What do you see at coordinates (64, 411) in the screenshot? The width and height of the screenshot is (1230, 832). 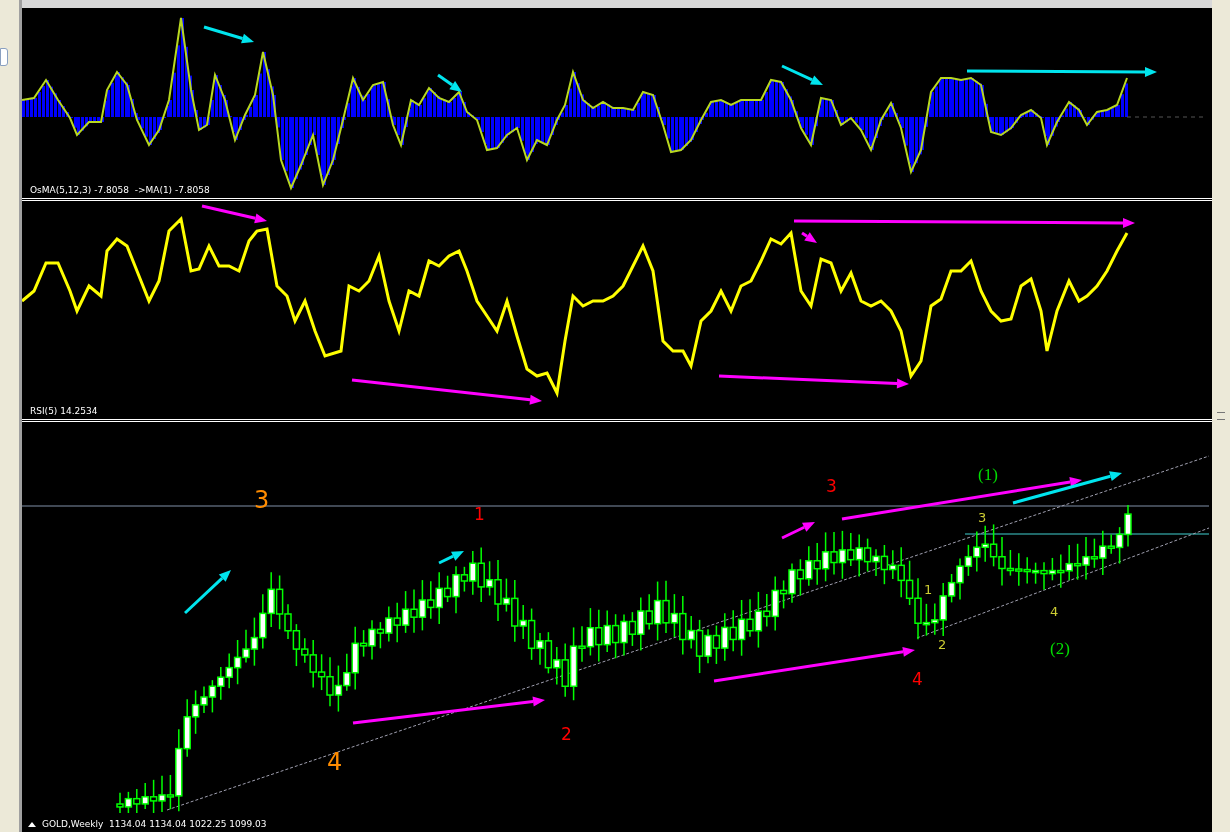 I see `indicator-legend: RSI(5) 14.2534` at bounding box center [64, 411].